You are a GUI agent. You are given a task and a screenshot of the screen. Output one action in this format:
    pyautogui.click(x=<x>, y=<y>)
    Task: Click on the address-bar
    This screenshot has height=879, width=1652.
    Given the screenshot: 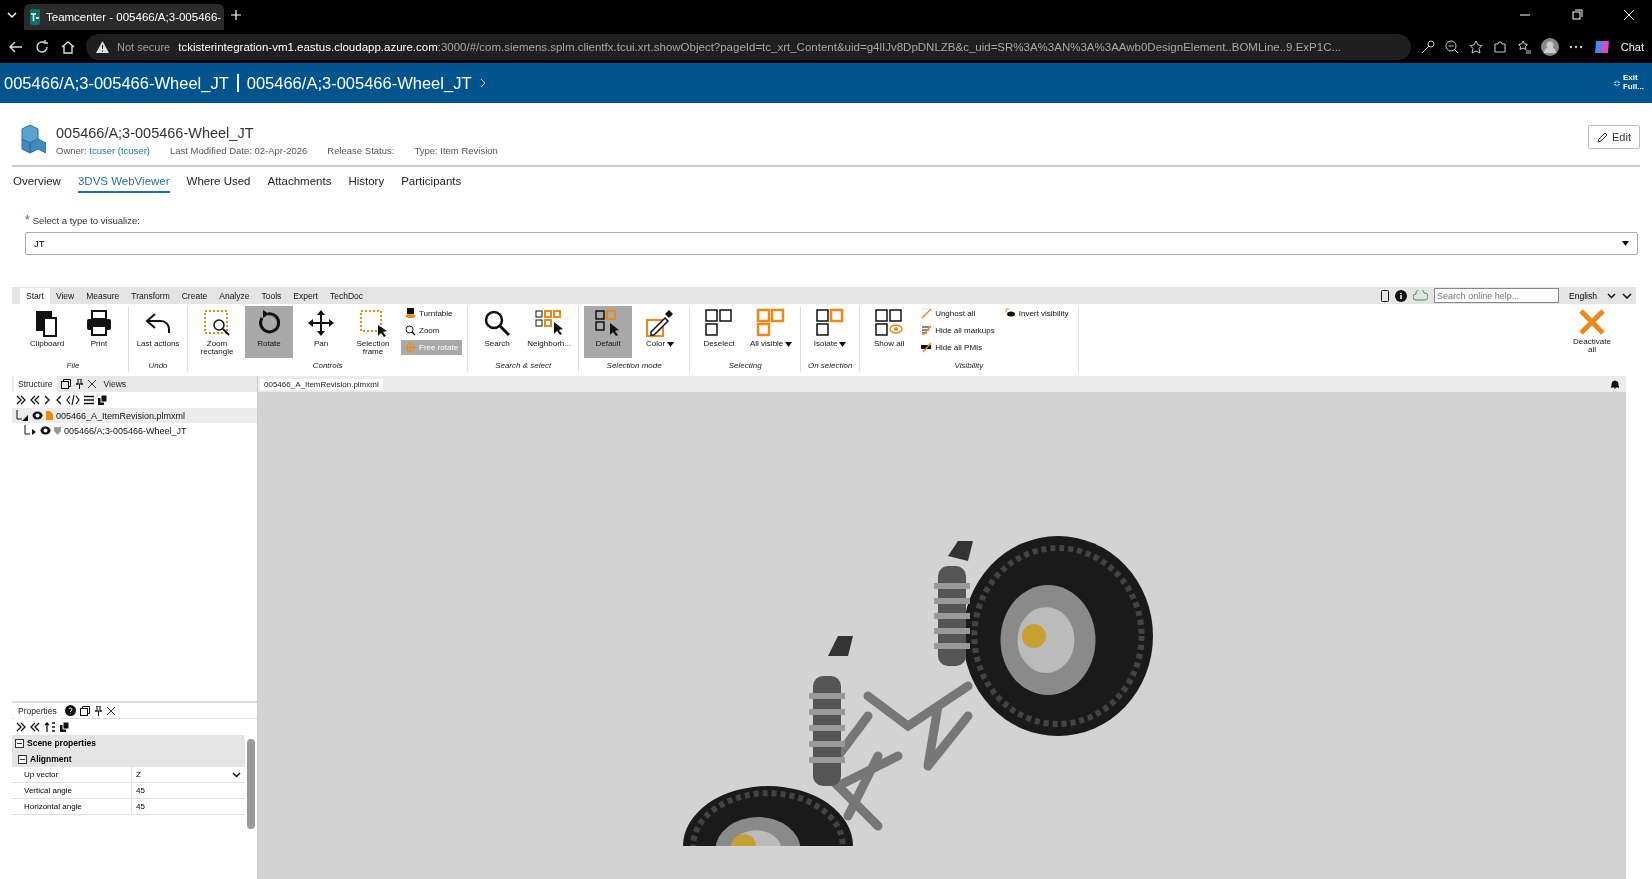 What is the action you would take?
    pyautogui.click(x=748, y=46)
    